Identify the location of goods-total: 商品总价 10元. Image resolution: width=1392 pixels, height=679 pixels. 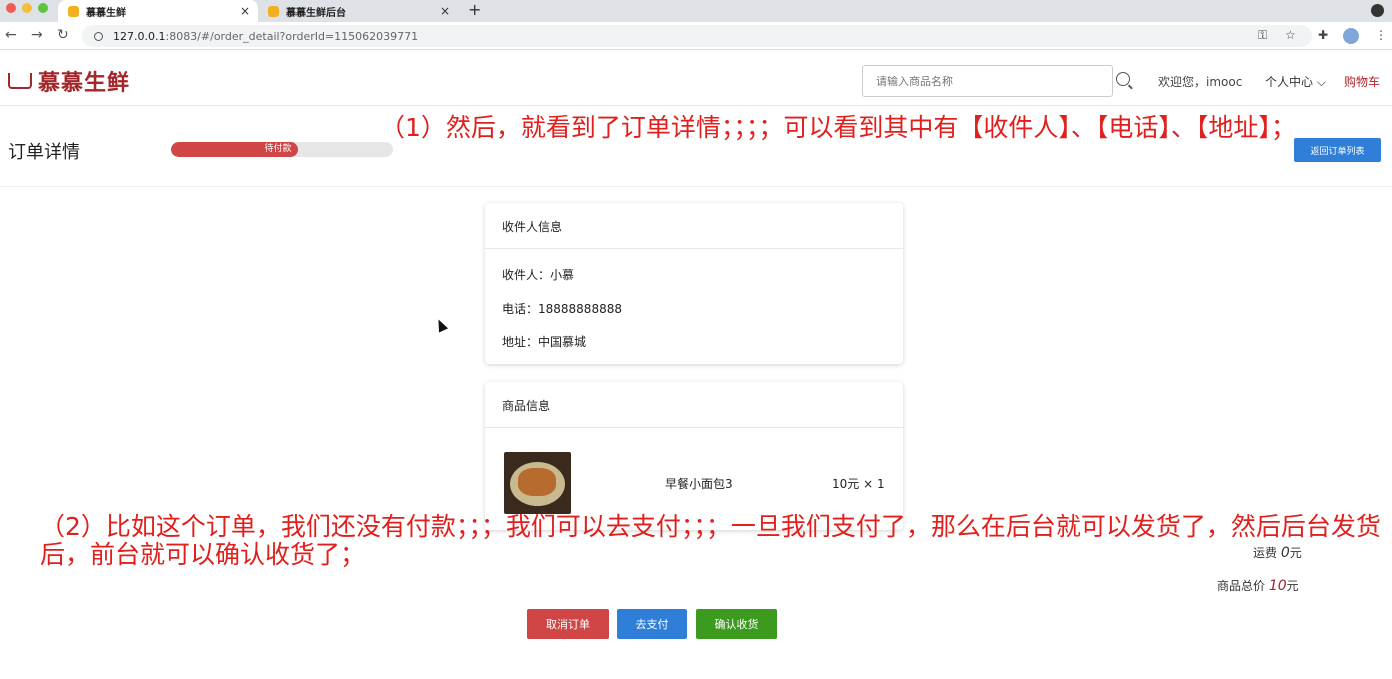
(1258, 585).